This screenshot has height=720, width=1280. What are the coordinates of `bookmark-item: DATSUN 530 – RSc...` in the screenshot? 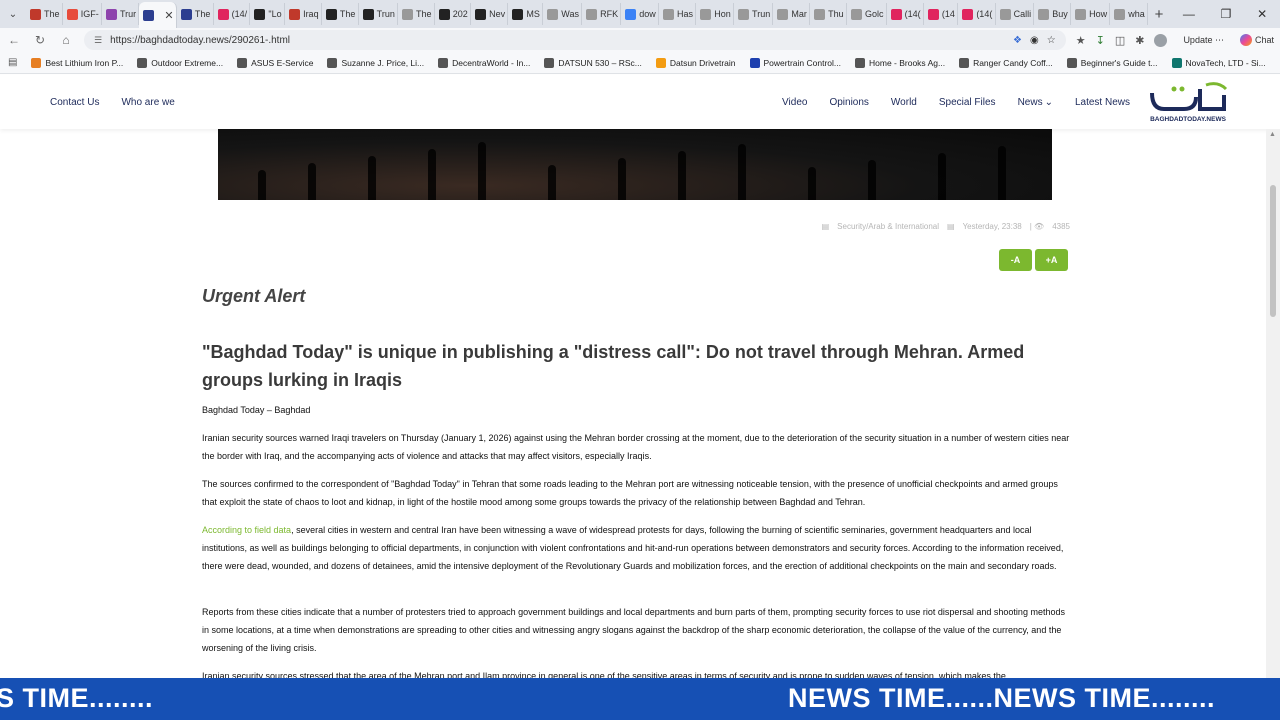 It's located at (593, 62).